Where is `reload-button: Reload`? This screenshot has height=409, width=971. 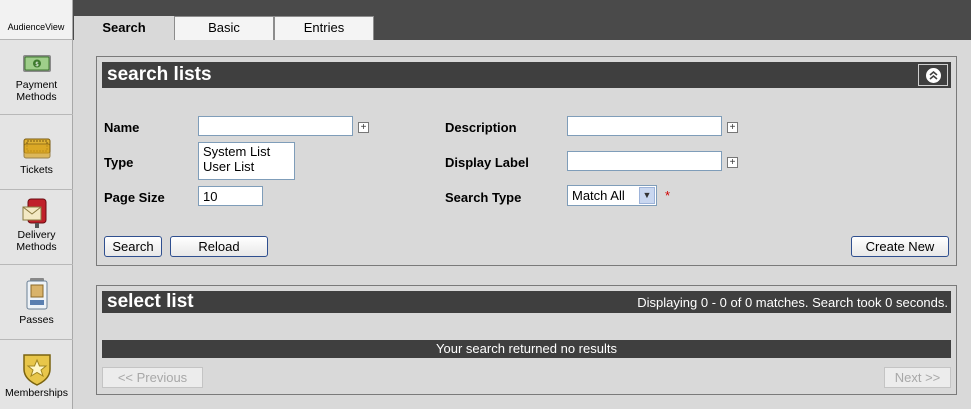 reload-button: Reload is located at coordinates (219, 246).